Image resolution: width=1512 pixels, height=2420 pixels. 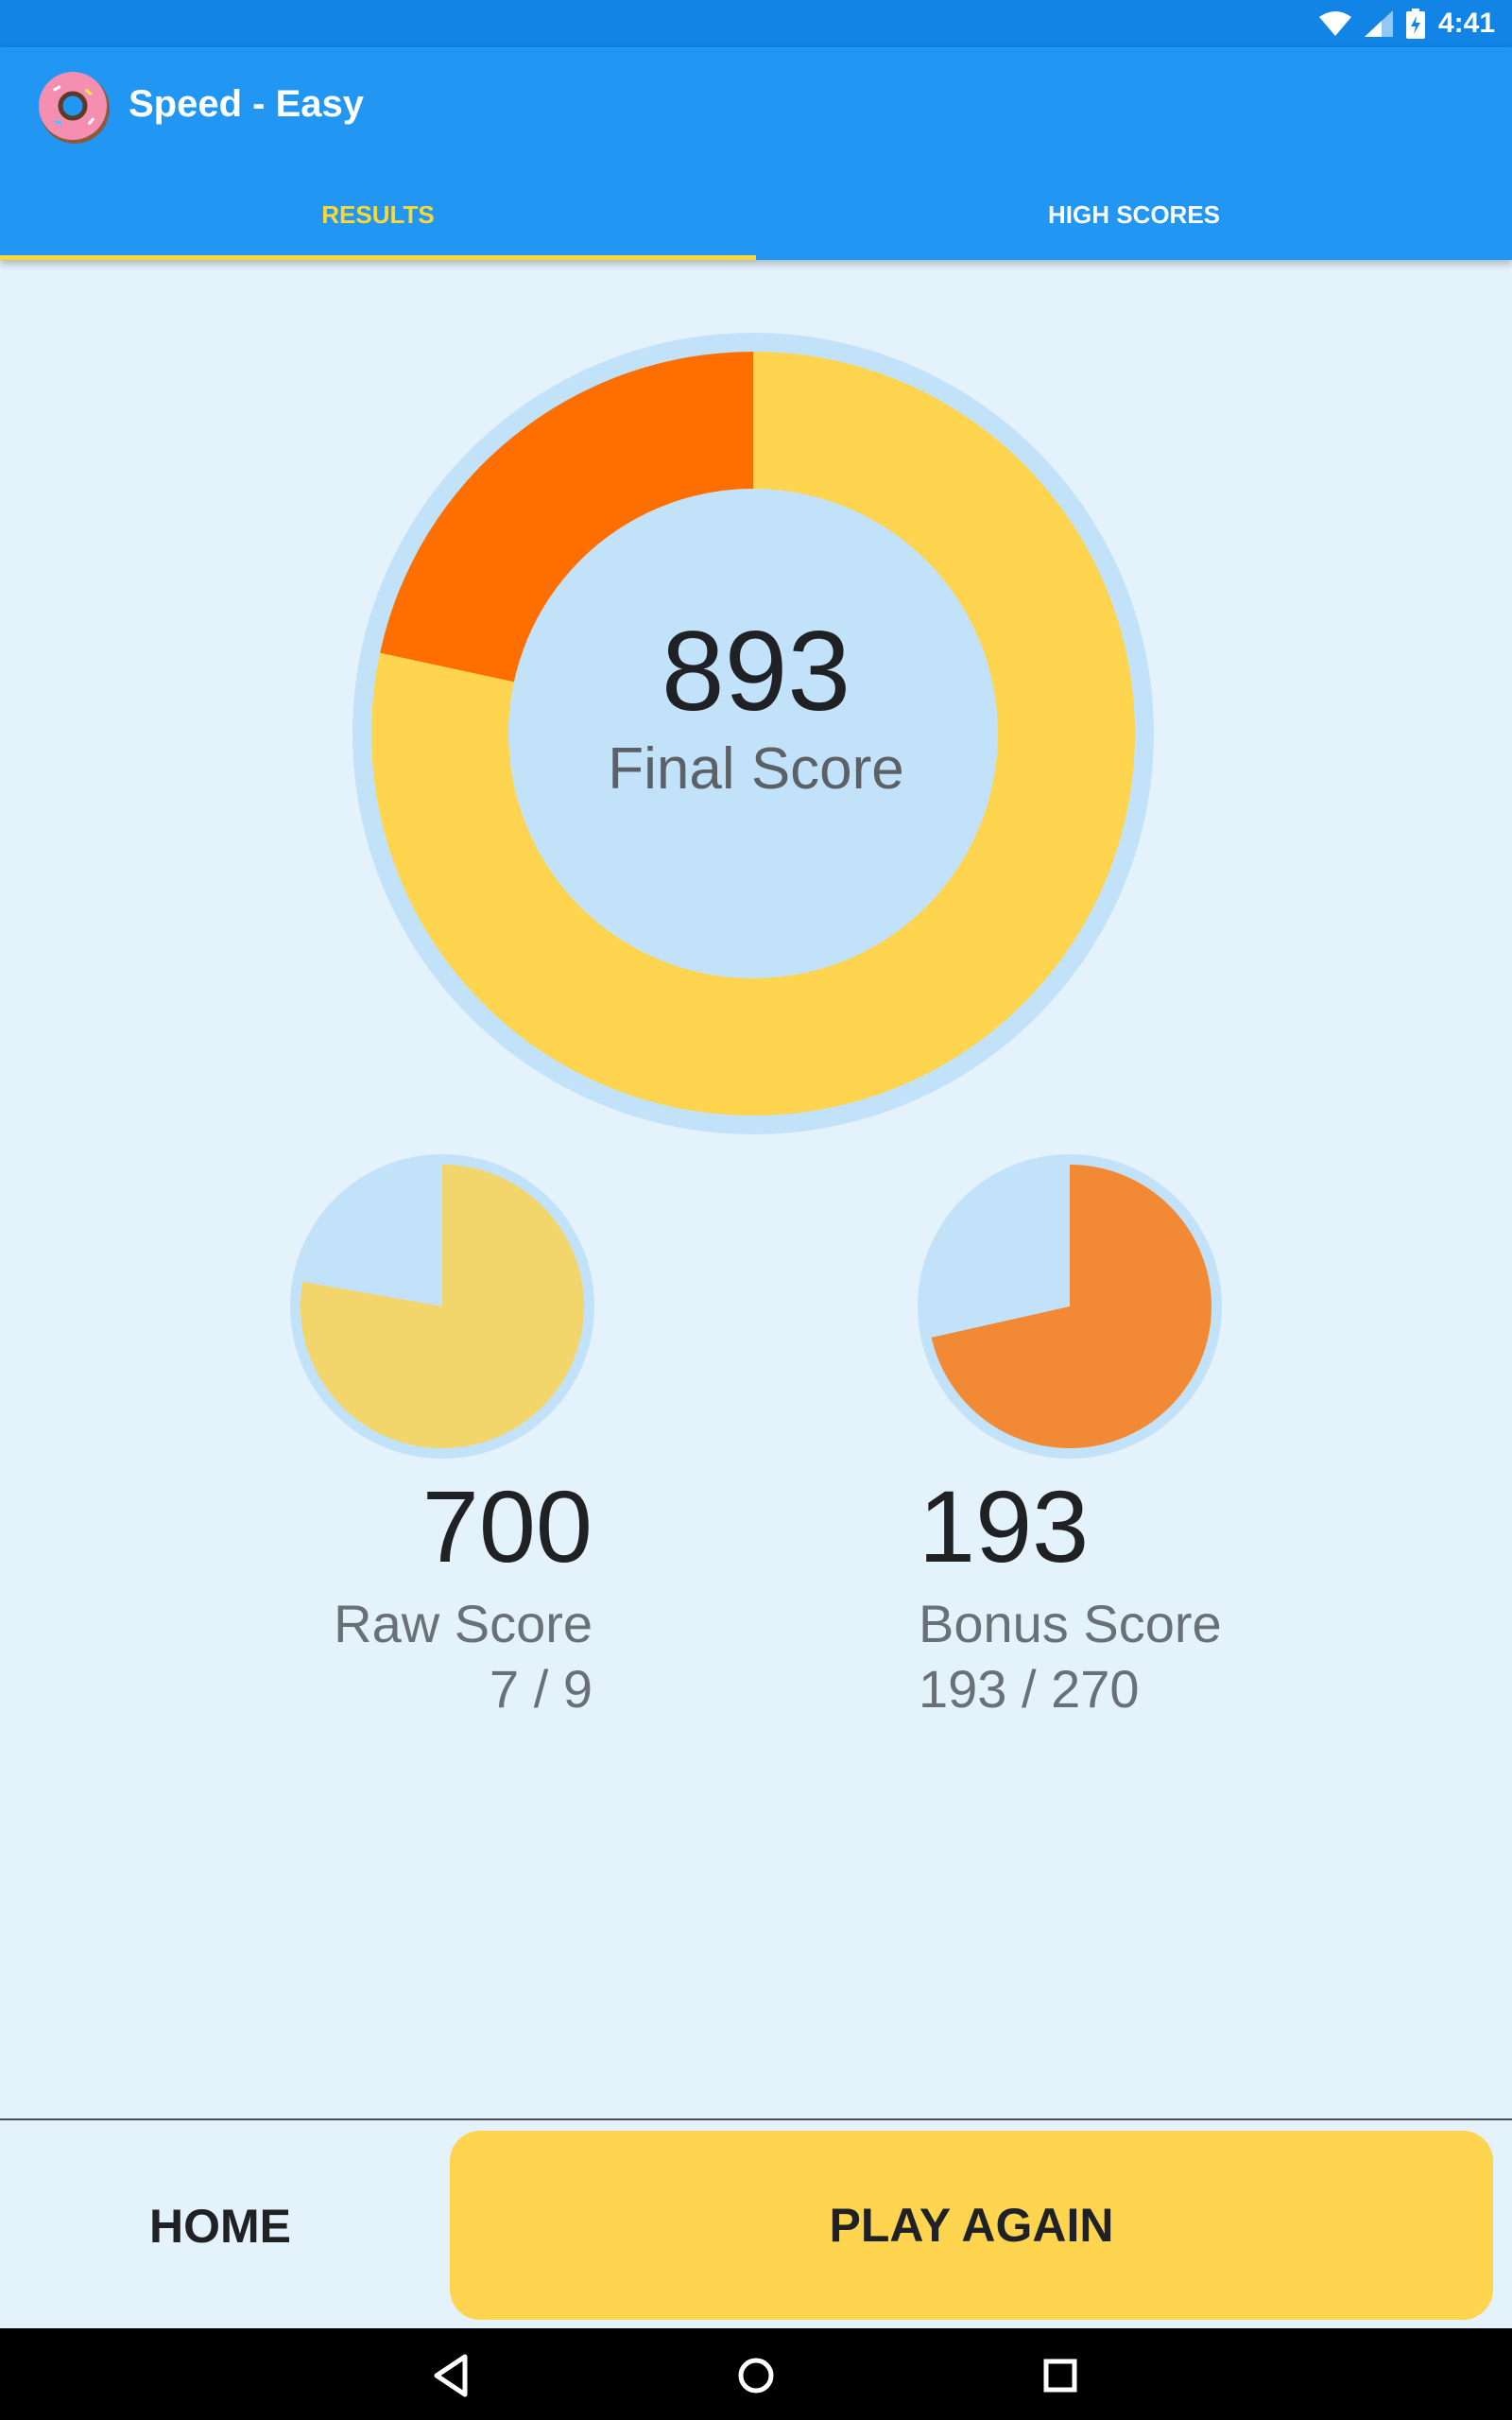 I want to click on recents-icon, so click(x=1060, y=2375).